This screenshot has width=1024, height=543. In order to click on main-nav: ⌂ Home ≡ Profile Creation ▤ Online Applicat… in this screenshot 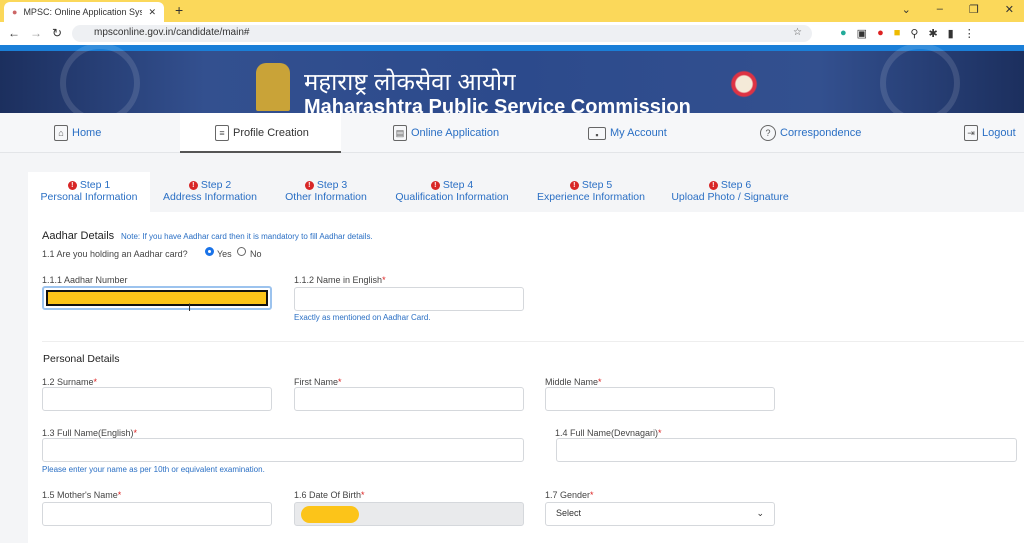, I will do `click(512, 133)`.